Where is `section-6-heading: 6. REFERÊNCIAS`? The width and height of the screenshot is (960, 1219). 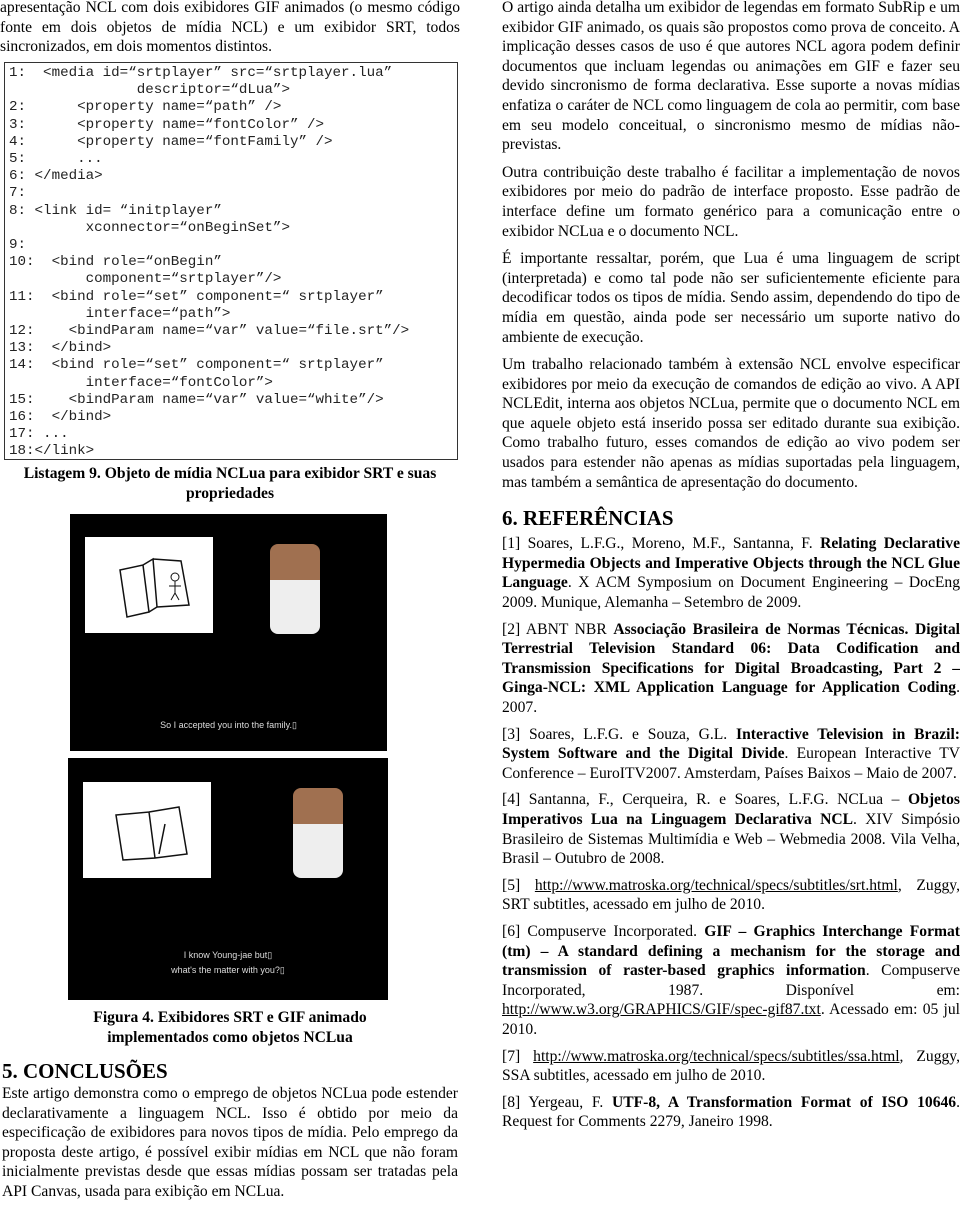 section-6-heading: 6. REFERÊNCIAS is located at coordinates (588, 518).